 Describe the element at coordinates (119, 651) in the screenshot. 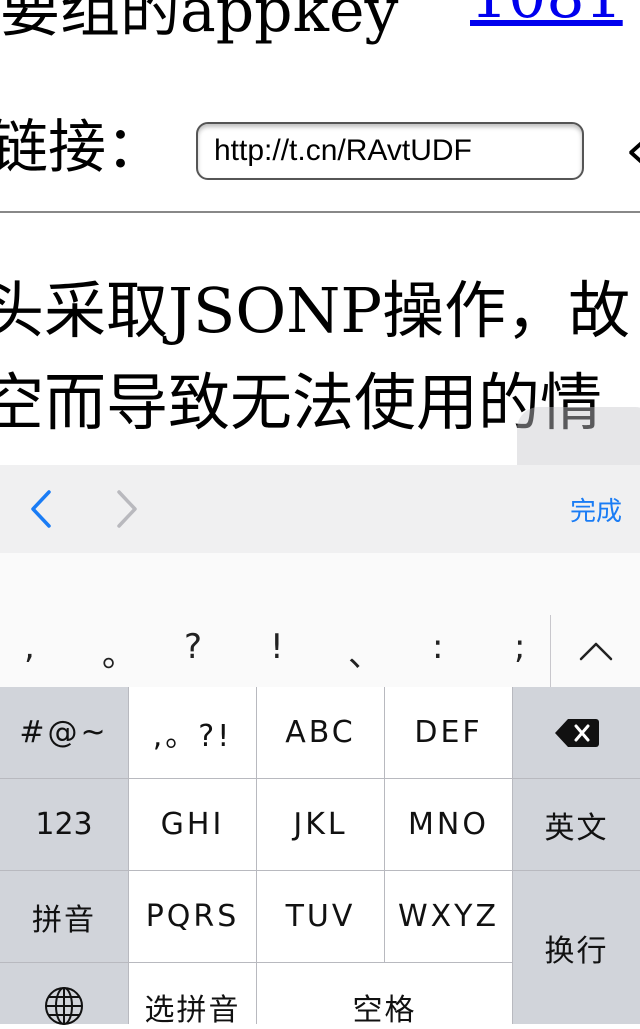

I see `punct-period: 。` at that location.